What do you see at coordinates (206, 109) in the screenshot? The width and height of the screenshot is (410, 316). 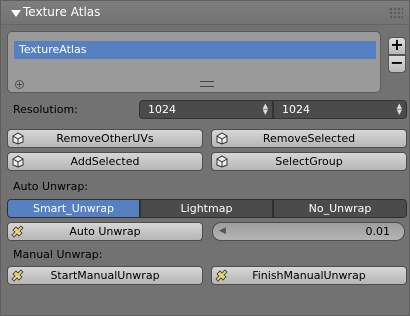 I see `resolution-width-field: 1024 ▲ ▼` at bounding box center [206, 109].